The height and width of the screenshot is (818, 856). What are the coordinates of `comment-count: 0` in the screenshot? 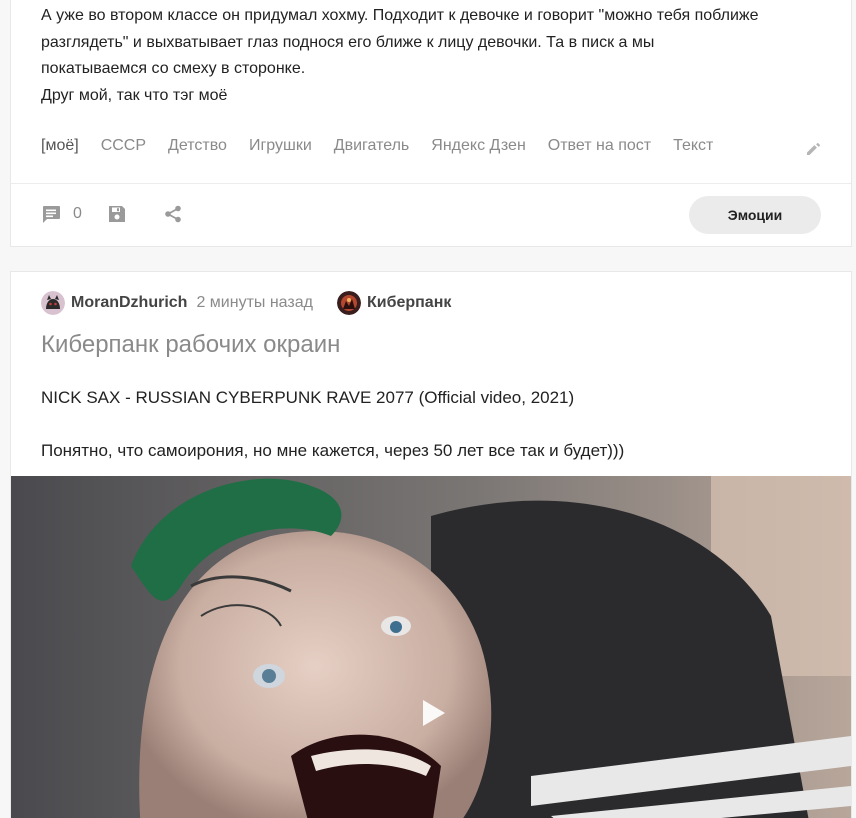 It's located at (77, 213).